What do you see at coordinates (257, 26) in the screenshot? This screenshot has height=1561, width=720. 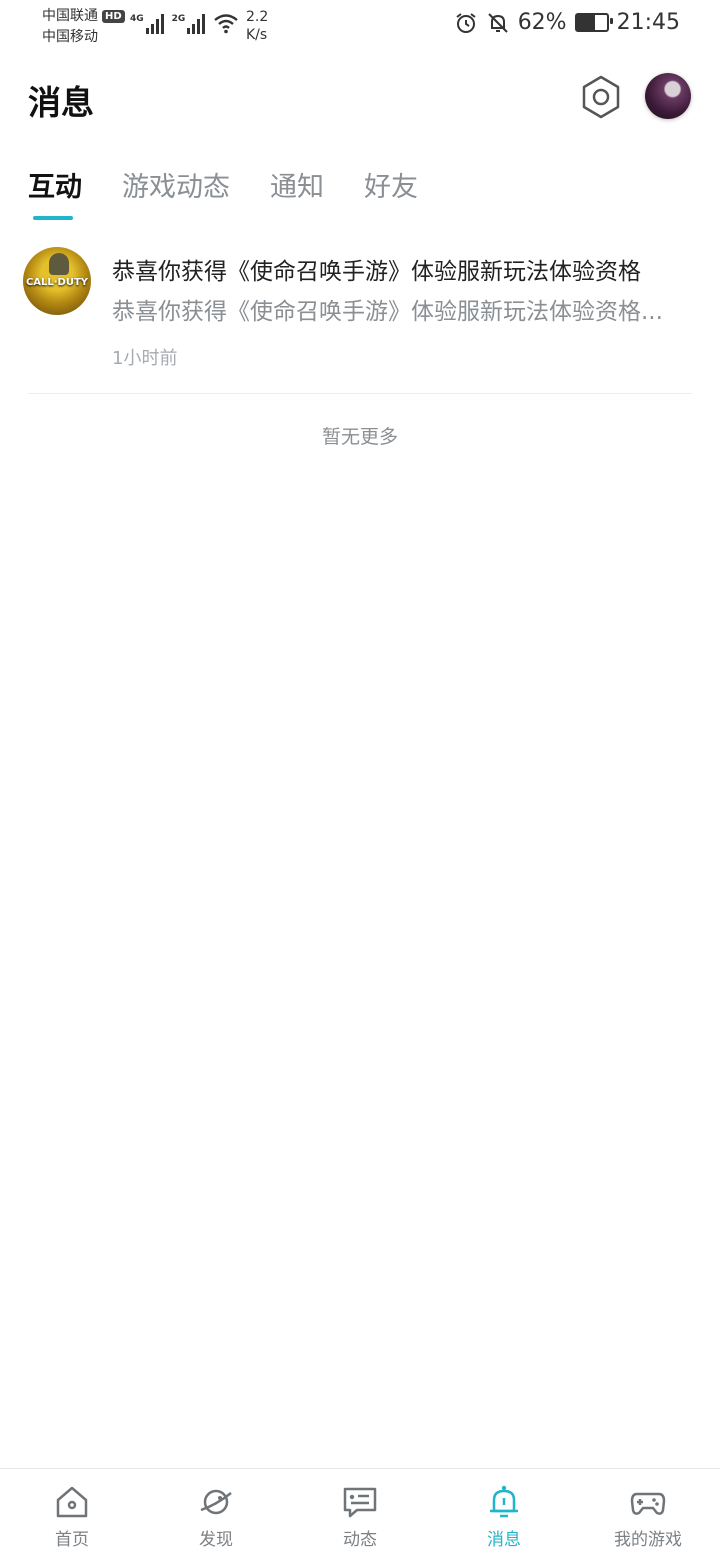 I see `network-speed: 2.2 K/s` at bounding box center [257, 26].